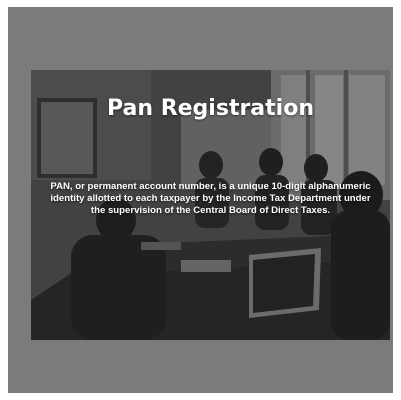  I want to click on banner-title: Pan Registration, so click(210, 108).